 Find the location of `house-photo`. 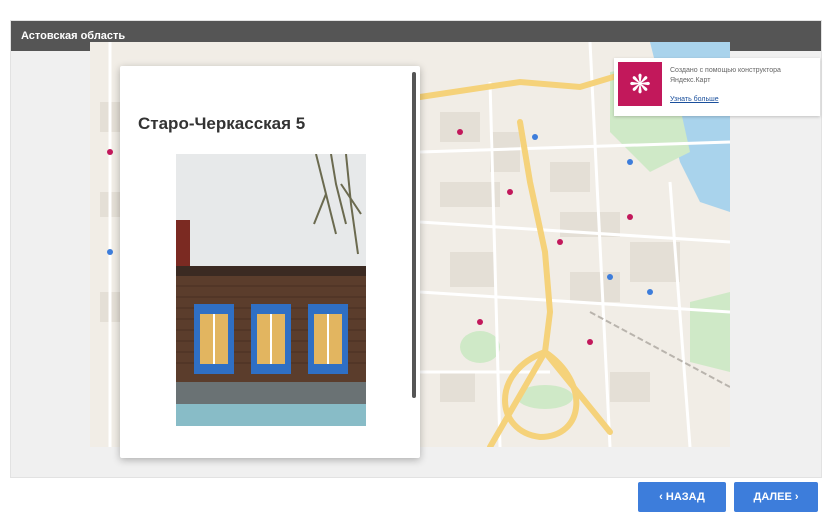

house-photo is located at coordinates (271, 290).